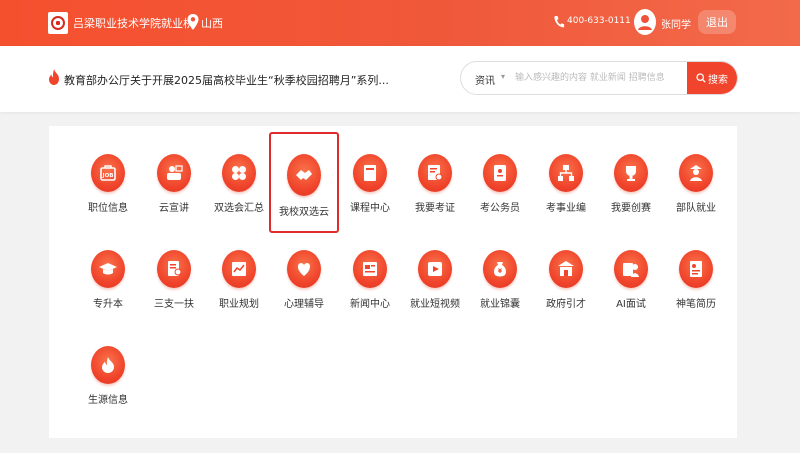 Image resolution: width=800 pixels, height=453 pixels. I want to click on logout-button: 退出, so click(717, 22).